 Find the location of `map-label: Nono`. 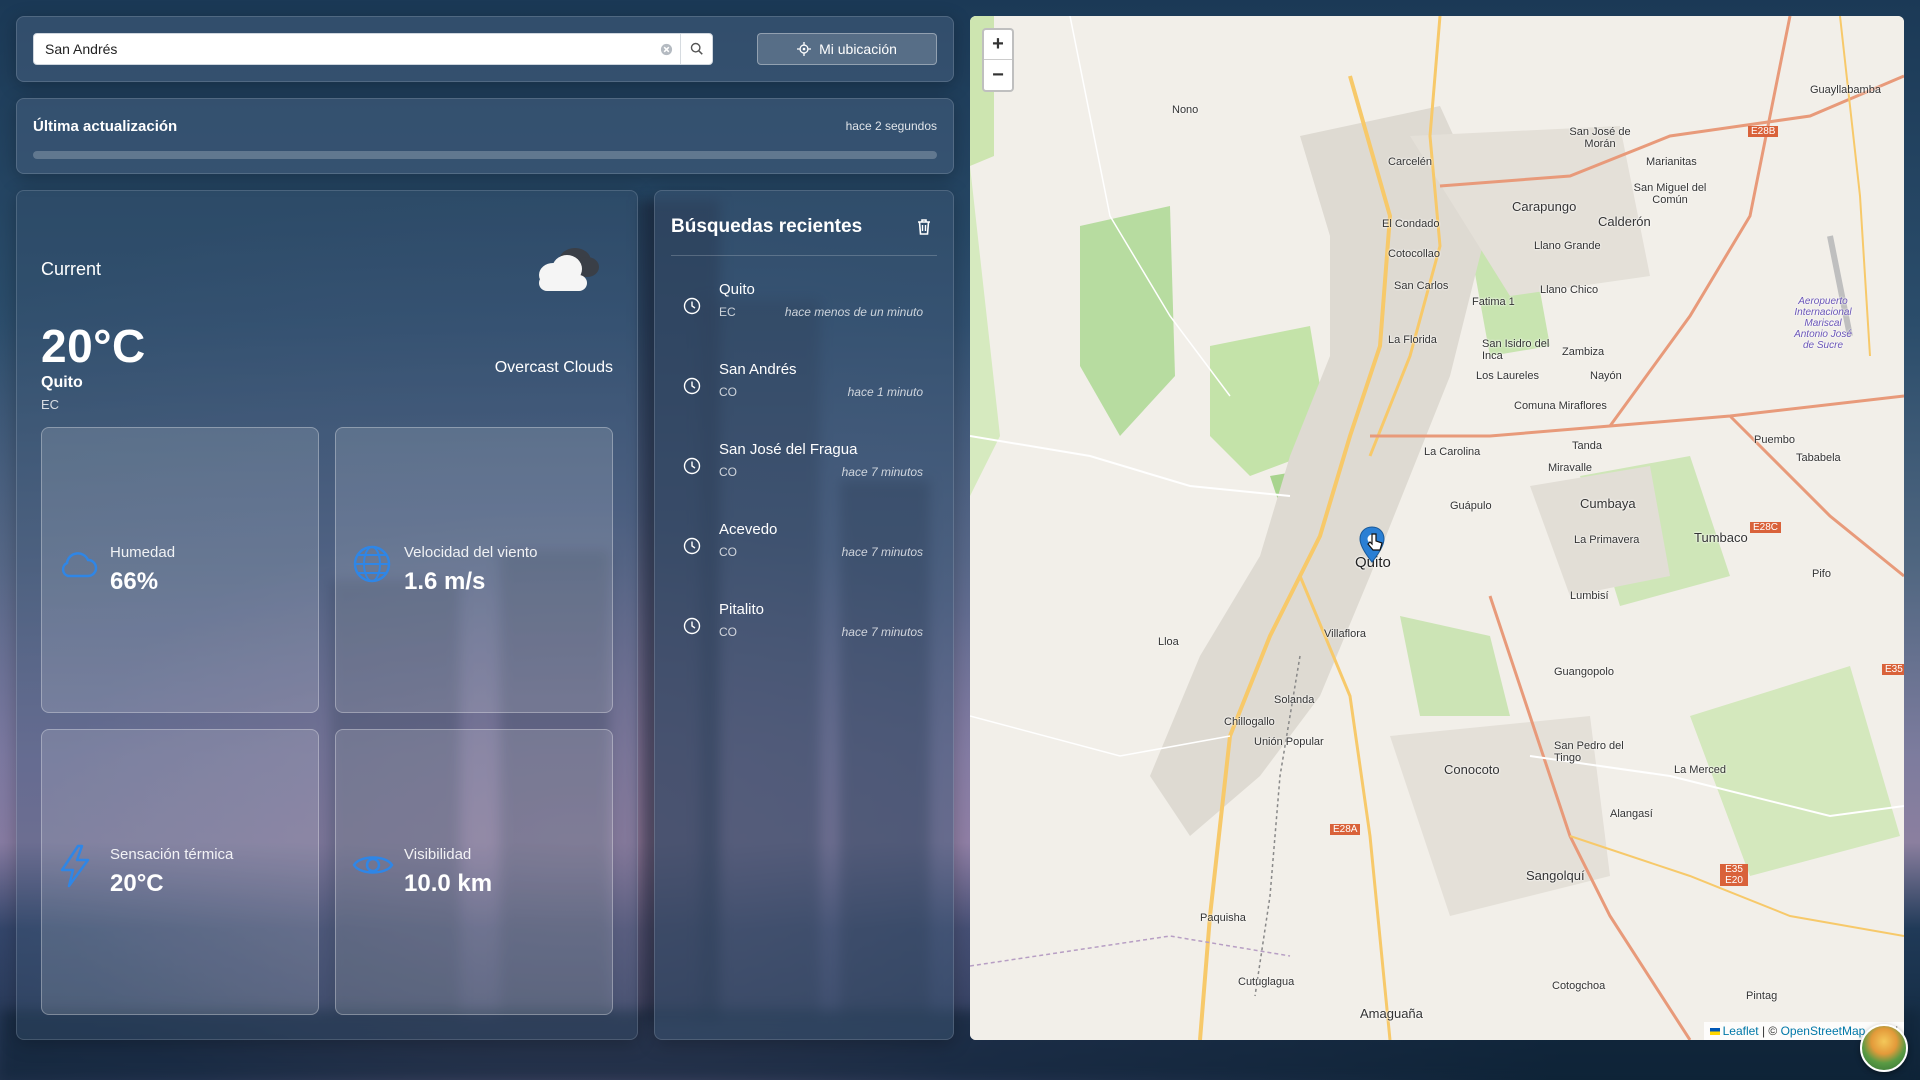

map-label: Nono is located at coordinates (1185, 110).